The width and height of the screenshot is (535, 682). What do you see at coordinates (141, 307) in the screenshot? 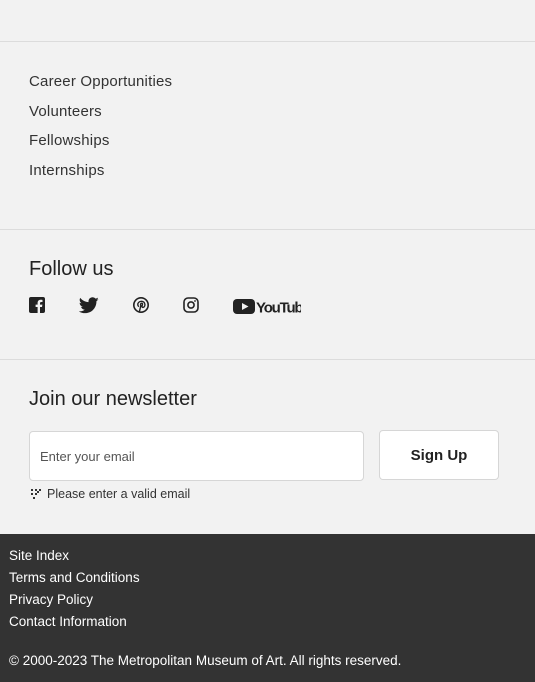
I see `pinterest-icon` at bounding box center [141, 307].